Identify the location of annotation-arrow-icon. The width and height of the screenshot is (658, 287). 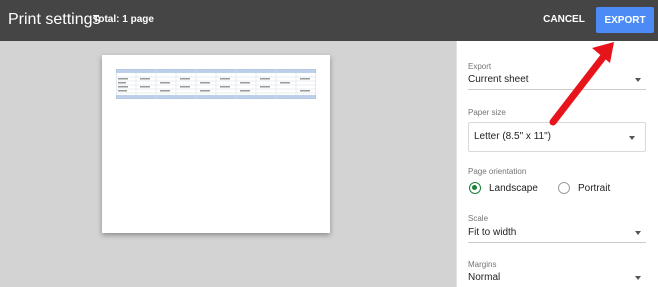
(581, 84).